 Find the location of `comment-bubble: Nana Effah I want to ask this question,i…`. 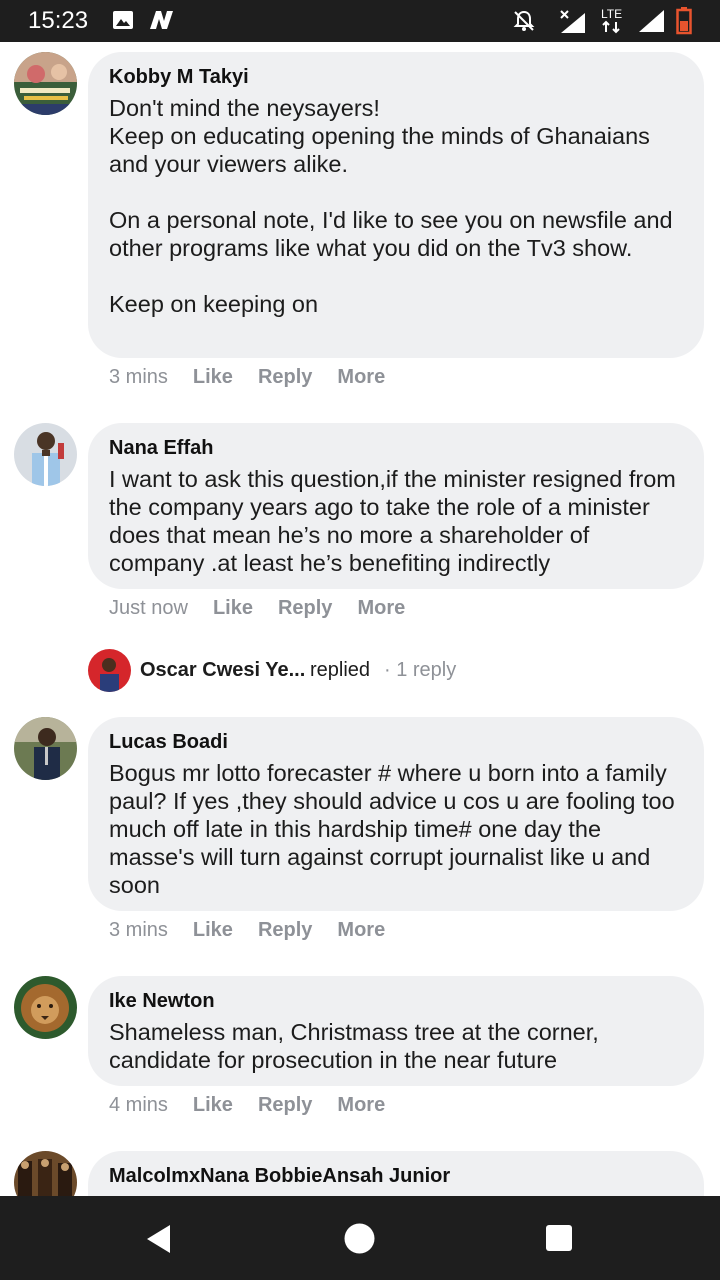

comment-bubble: Nana Effah I want to ask this question,i… is located at coordinates (396, 506).